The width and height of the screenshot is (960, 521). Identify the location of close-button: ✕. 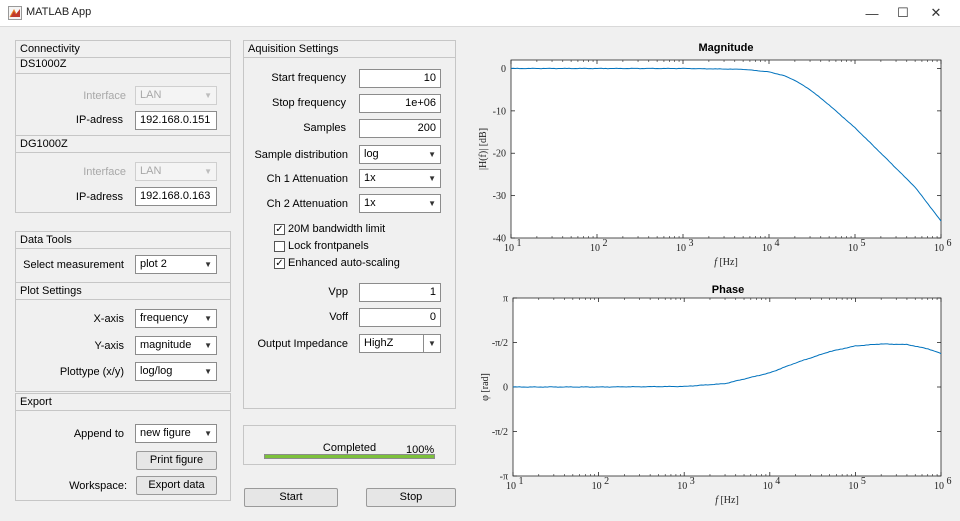
(936, 13).